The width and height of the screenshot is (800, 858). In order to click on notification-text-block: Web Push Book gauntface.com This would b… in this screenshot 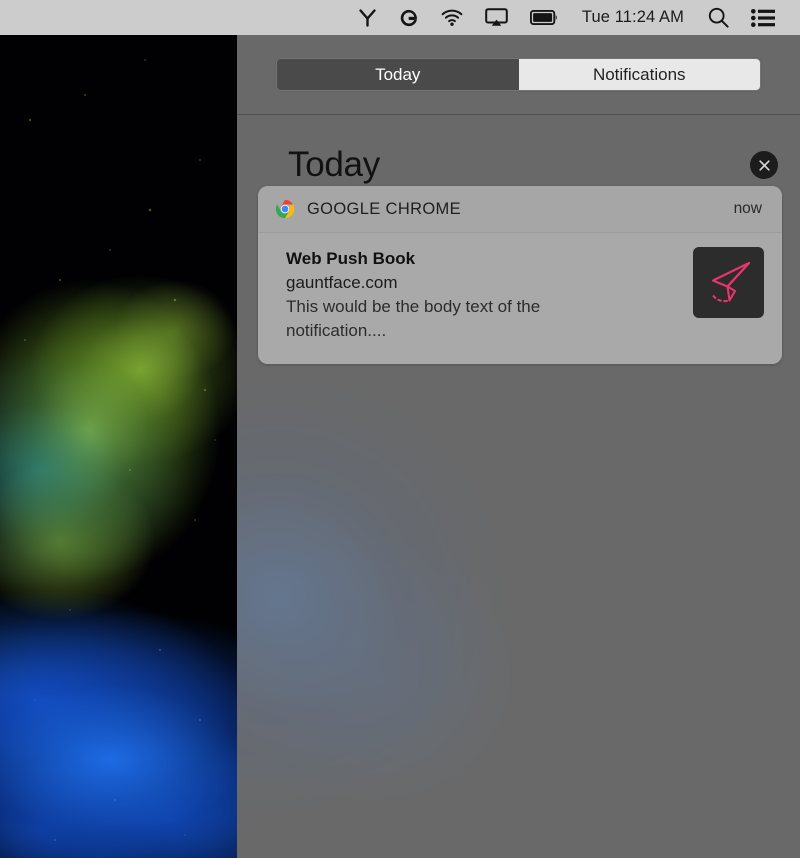, I will do `click(489, 295)`.